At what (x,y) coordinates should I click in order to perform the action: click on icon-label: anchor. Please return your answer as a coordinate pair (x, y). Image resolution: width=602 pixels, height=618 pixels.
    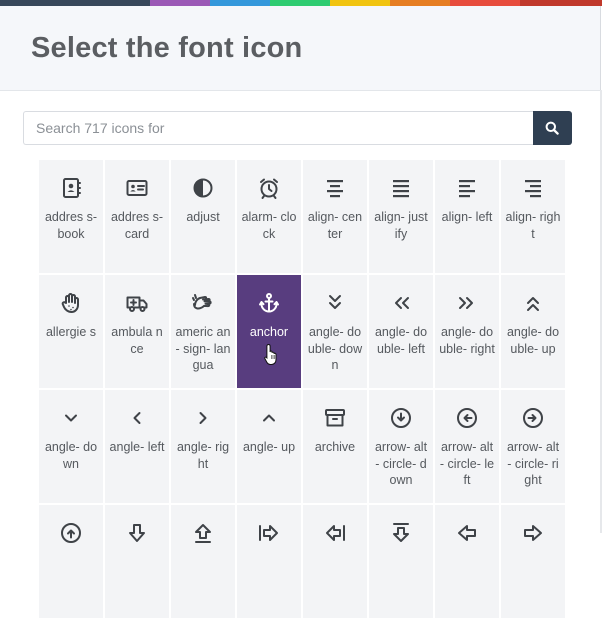
    Looking at the image, I should click on (269, 332).